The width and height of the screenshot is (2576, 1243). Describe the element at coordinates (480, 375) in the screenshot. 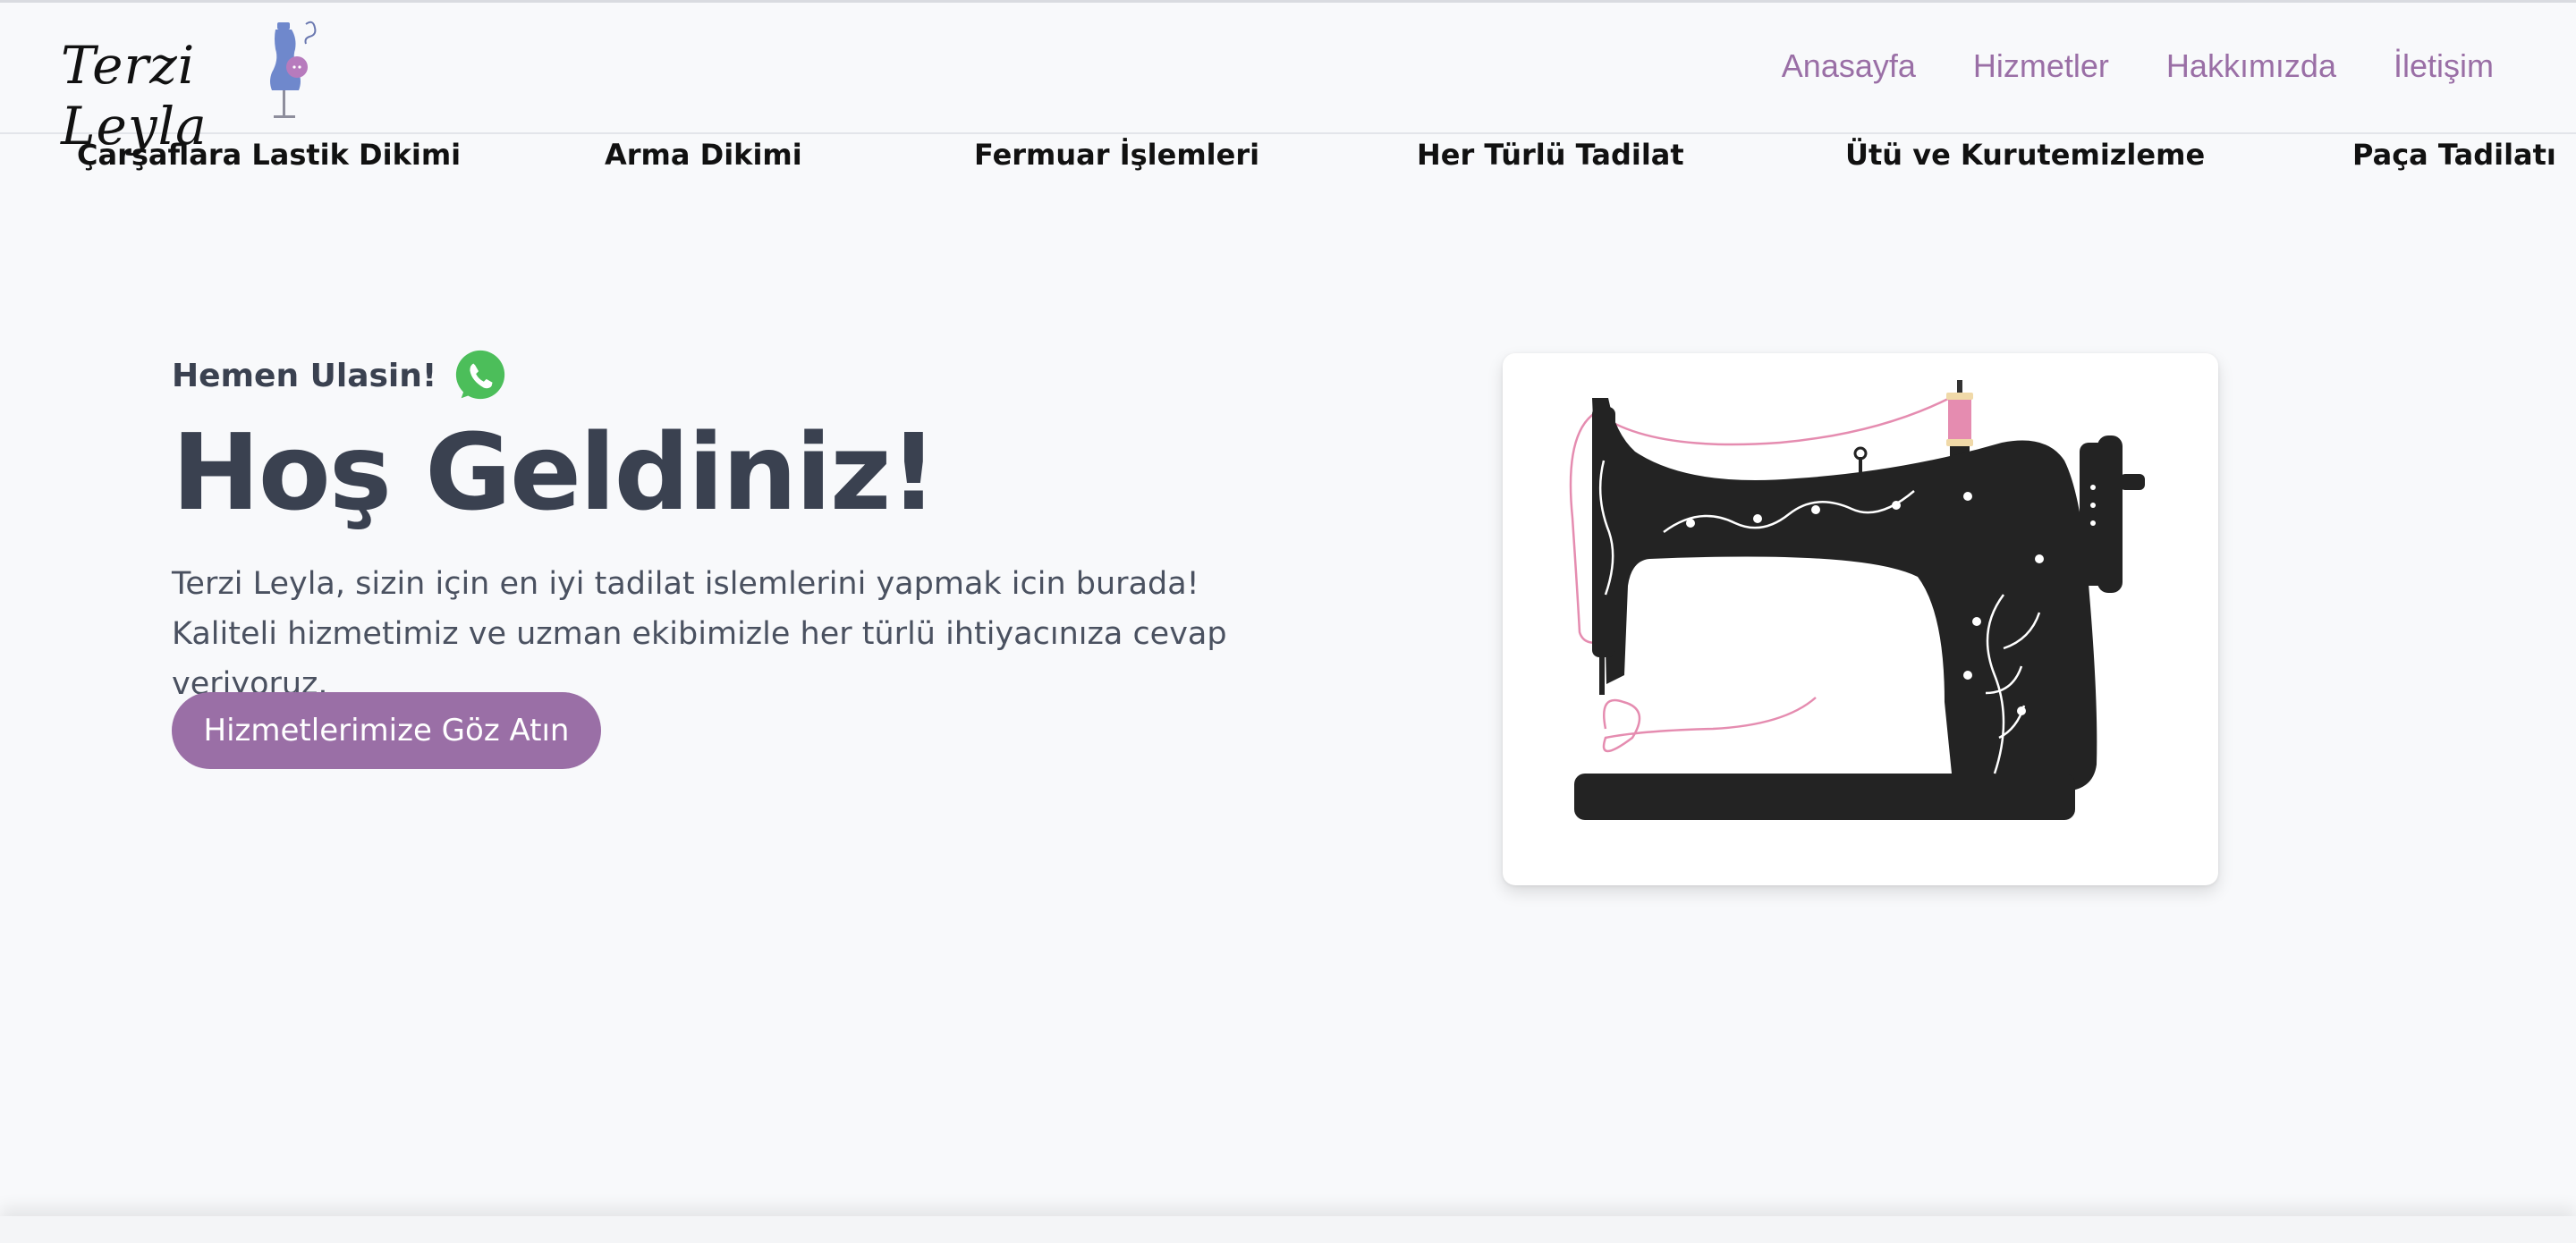

I see `whatsapp-icon` at that location.